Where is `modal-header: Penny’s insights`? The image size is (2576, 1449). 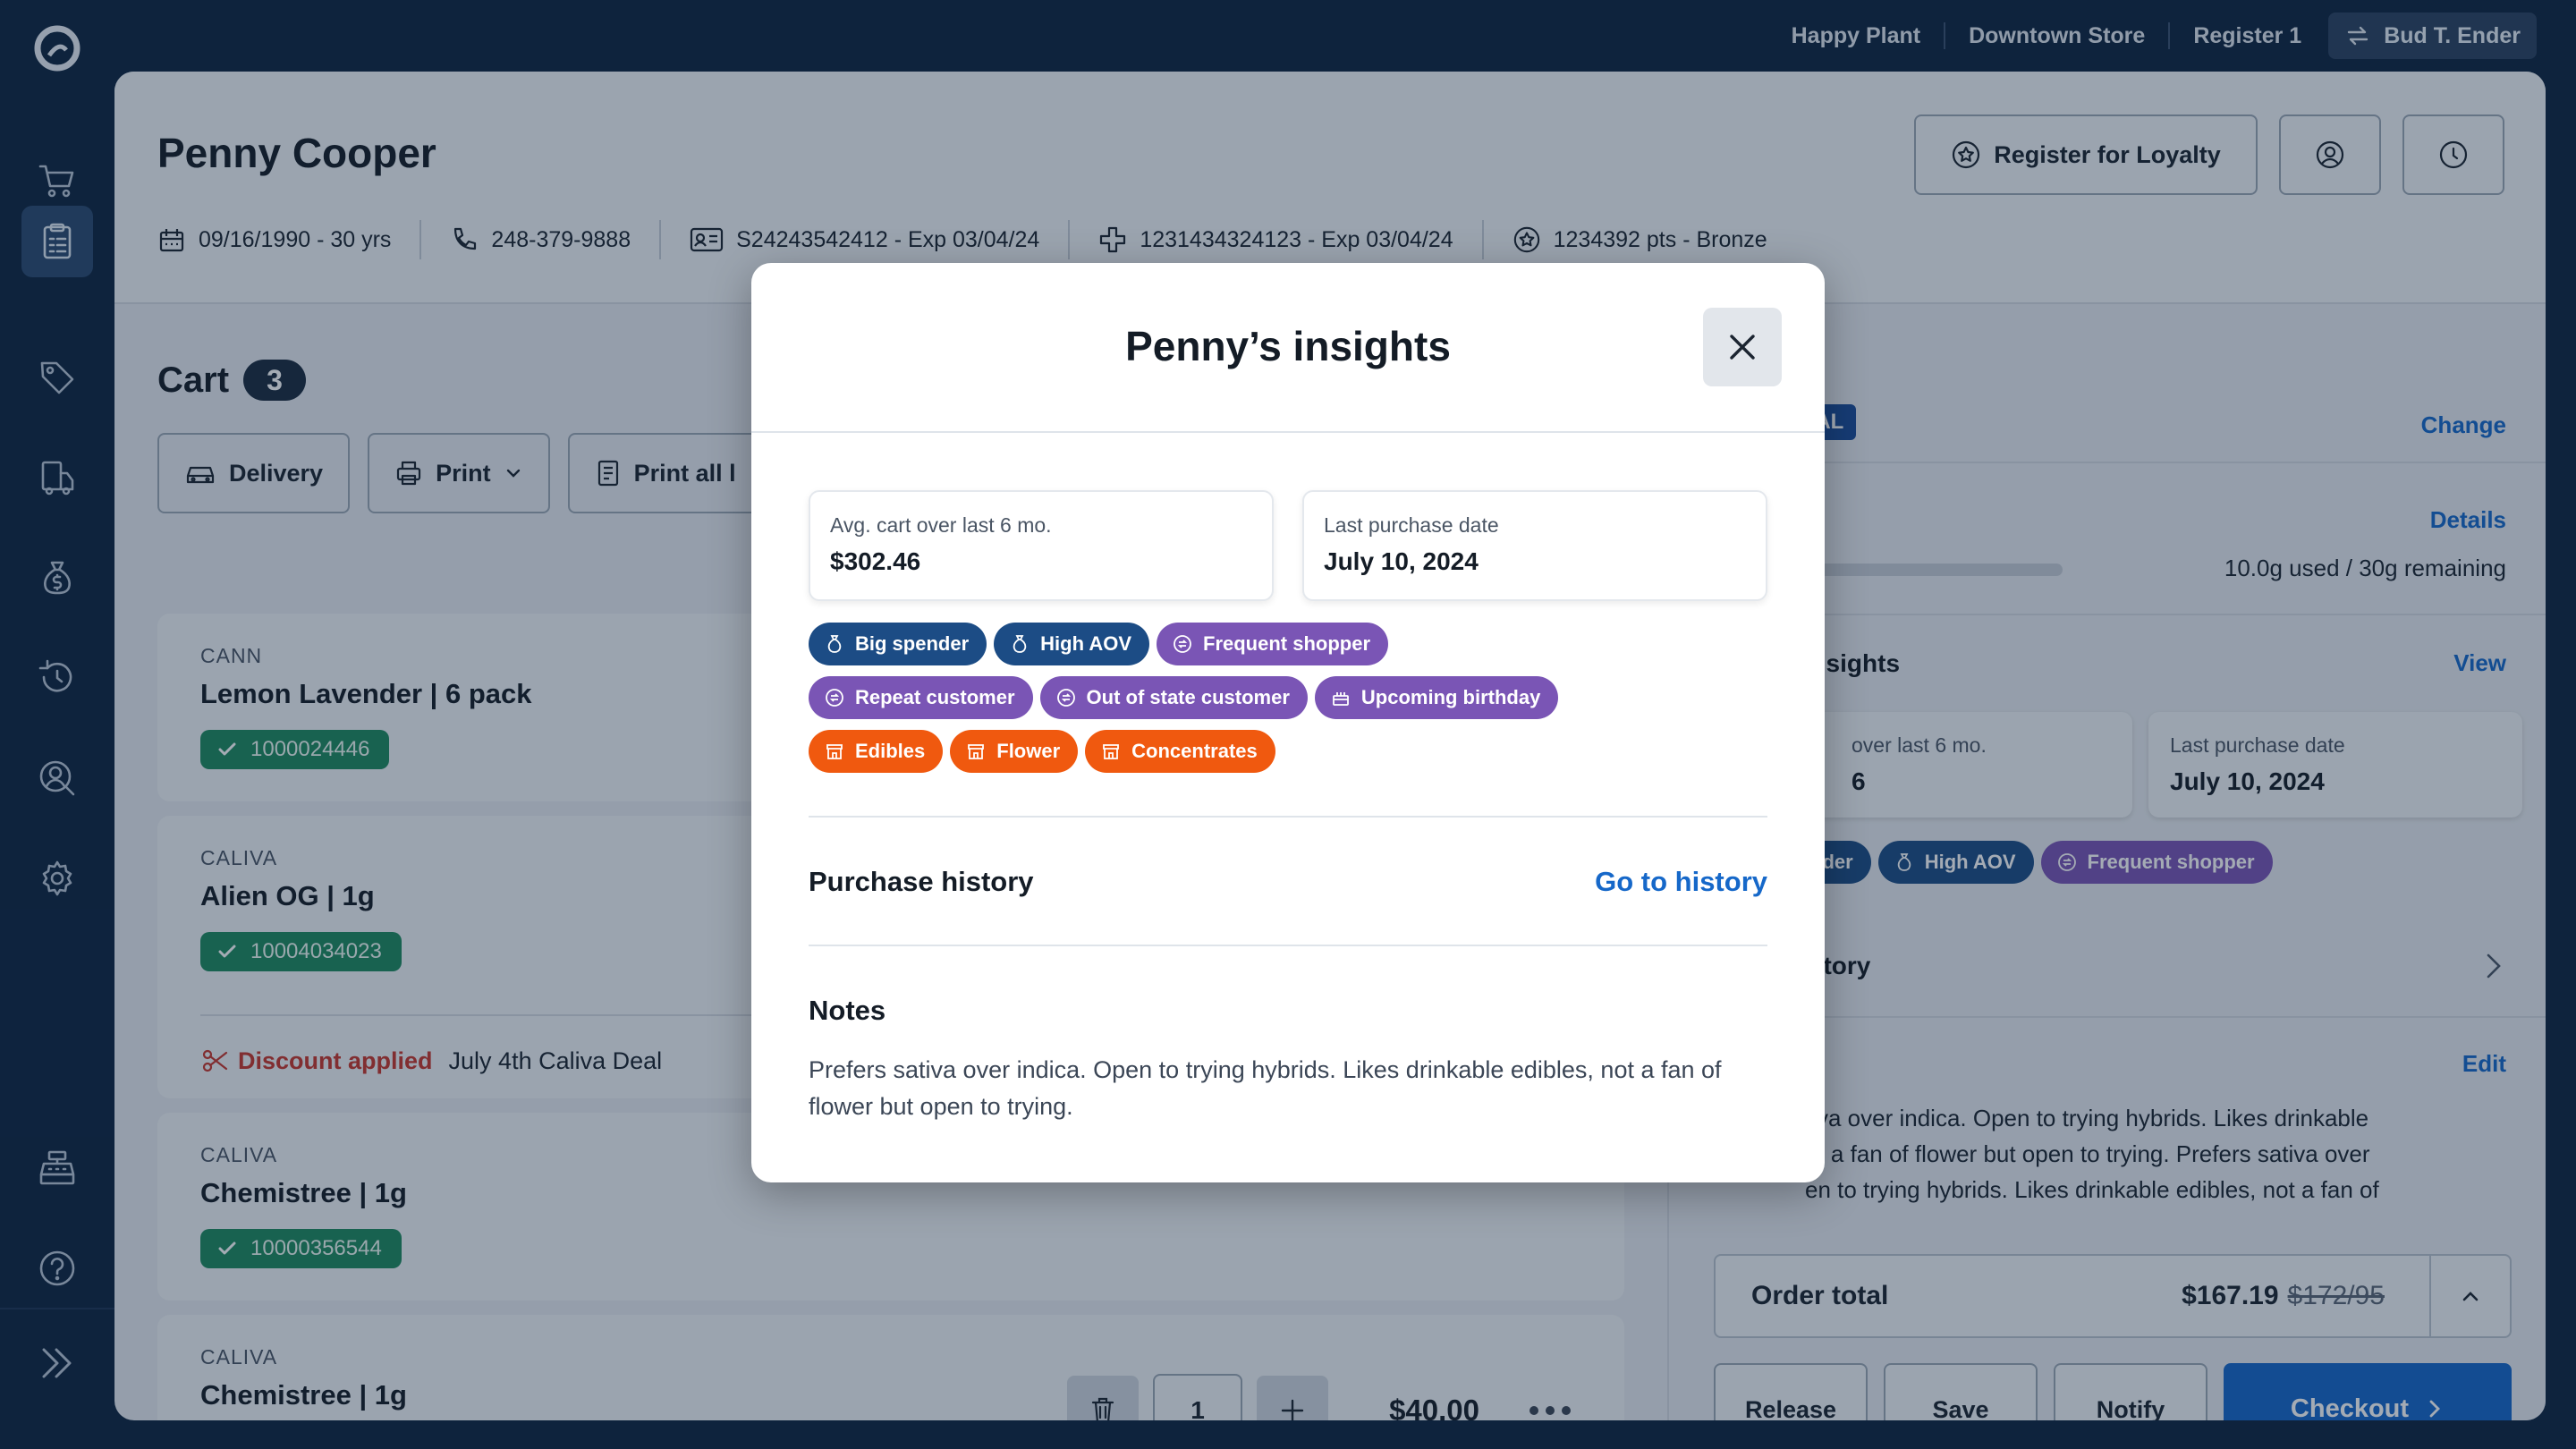
modal-header: Penny’s insights is located at coordinates (1288, 348).